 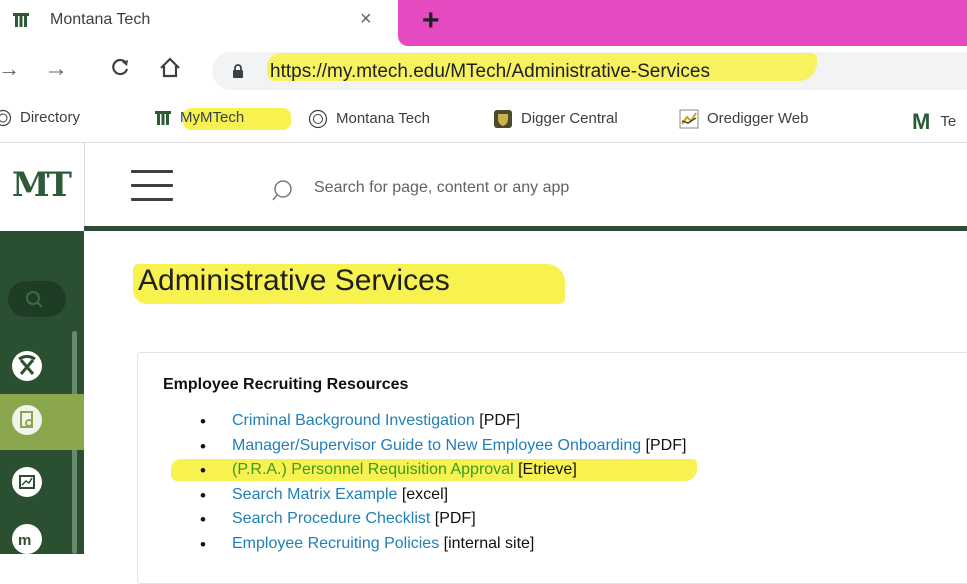 What do you see at coordinates (921, 121) in the screenshot?
I see `m-logo-icon: M` at bounding box center [921, 121].